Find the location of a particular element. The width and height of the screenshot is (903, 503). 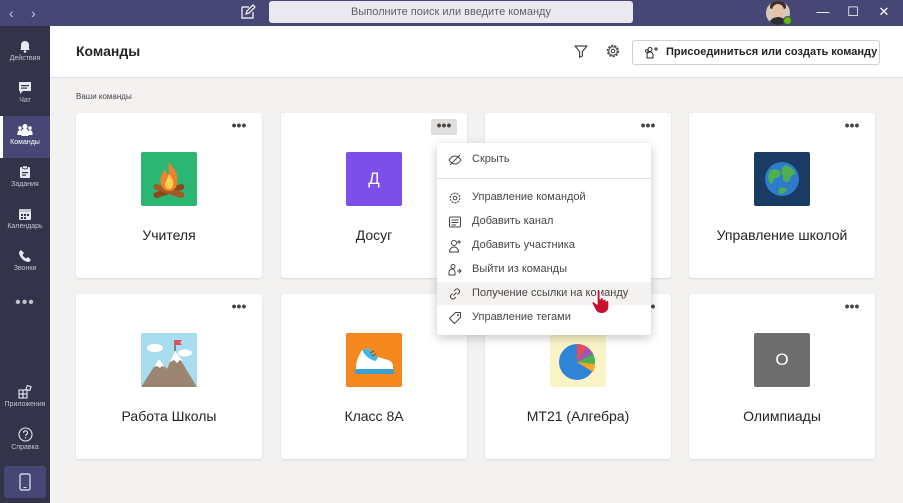

menu-item-label: Выйти из команды is located at coordinates (520, 269).